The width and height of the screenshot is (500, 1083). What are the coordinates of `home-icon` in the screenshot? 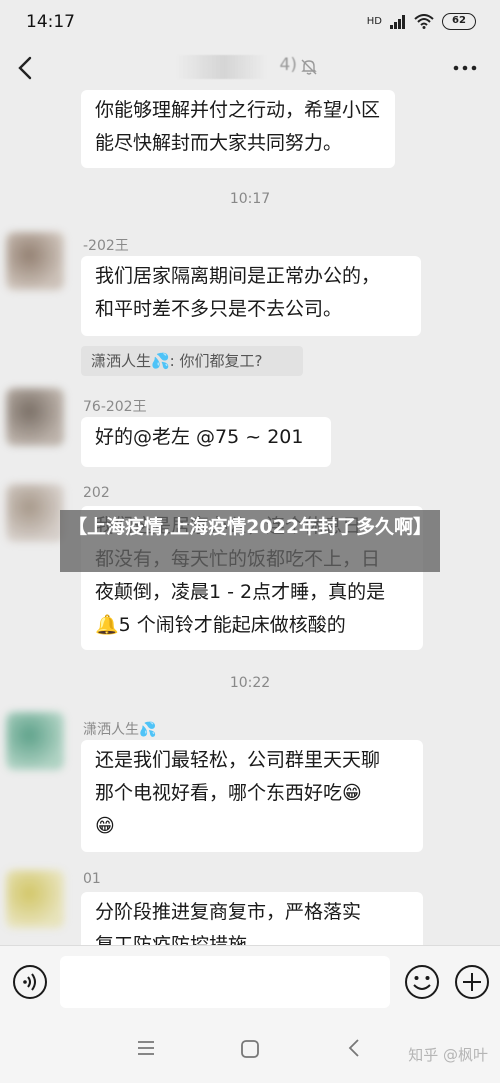 It's located at (250, 1049).